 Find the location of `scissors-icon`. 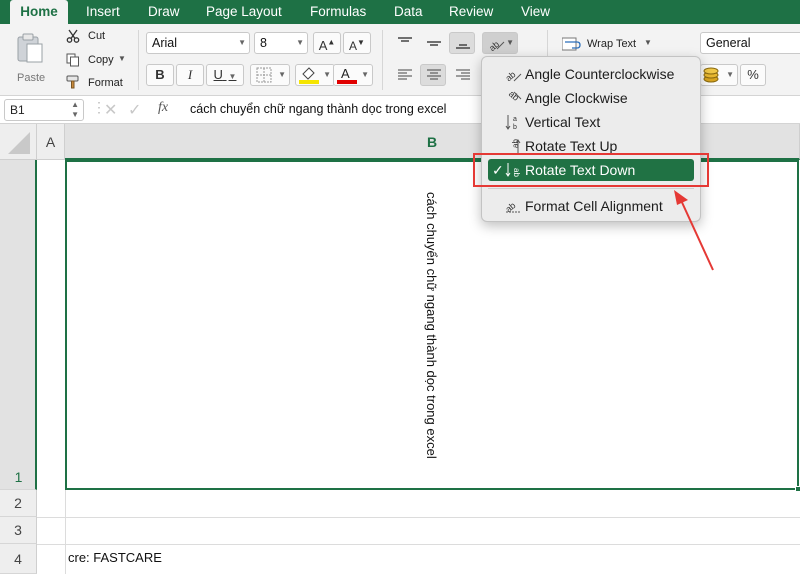

scissors-icon is located at coordinates (73, 36).